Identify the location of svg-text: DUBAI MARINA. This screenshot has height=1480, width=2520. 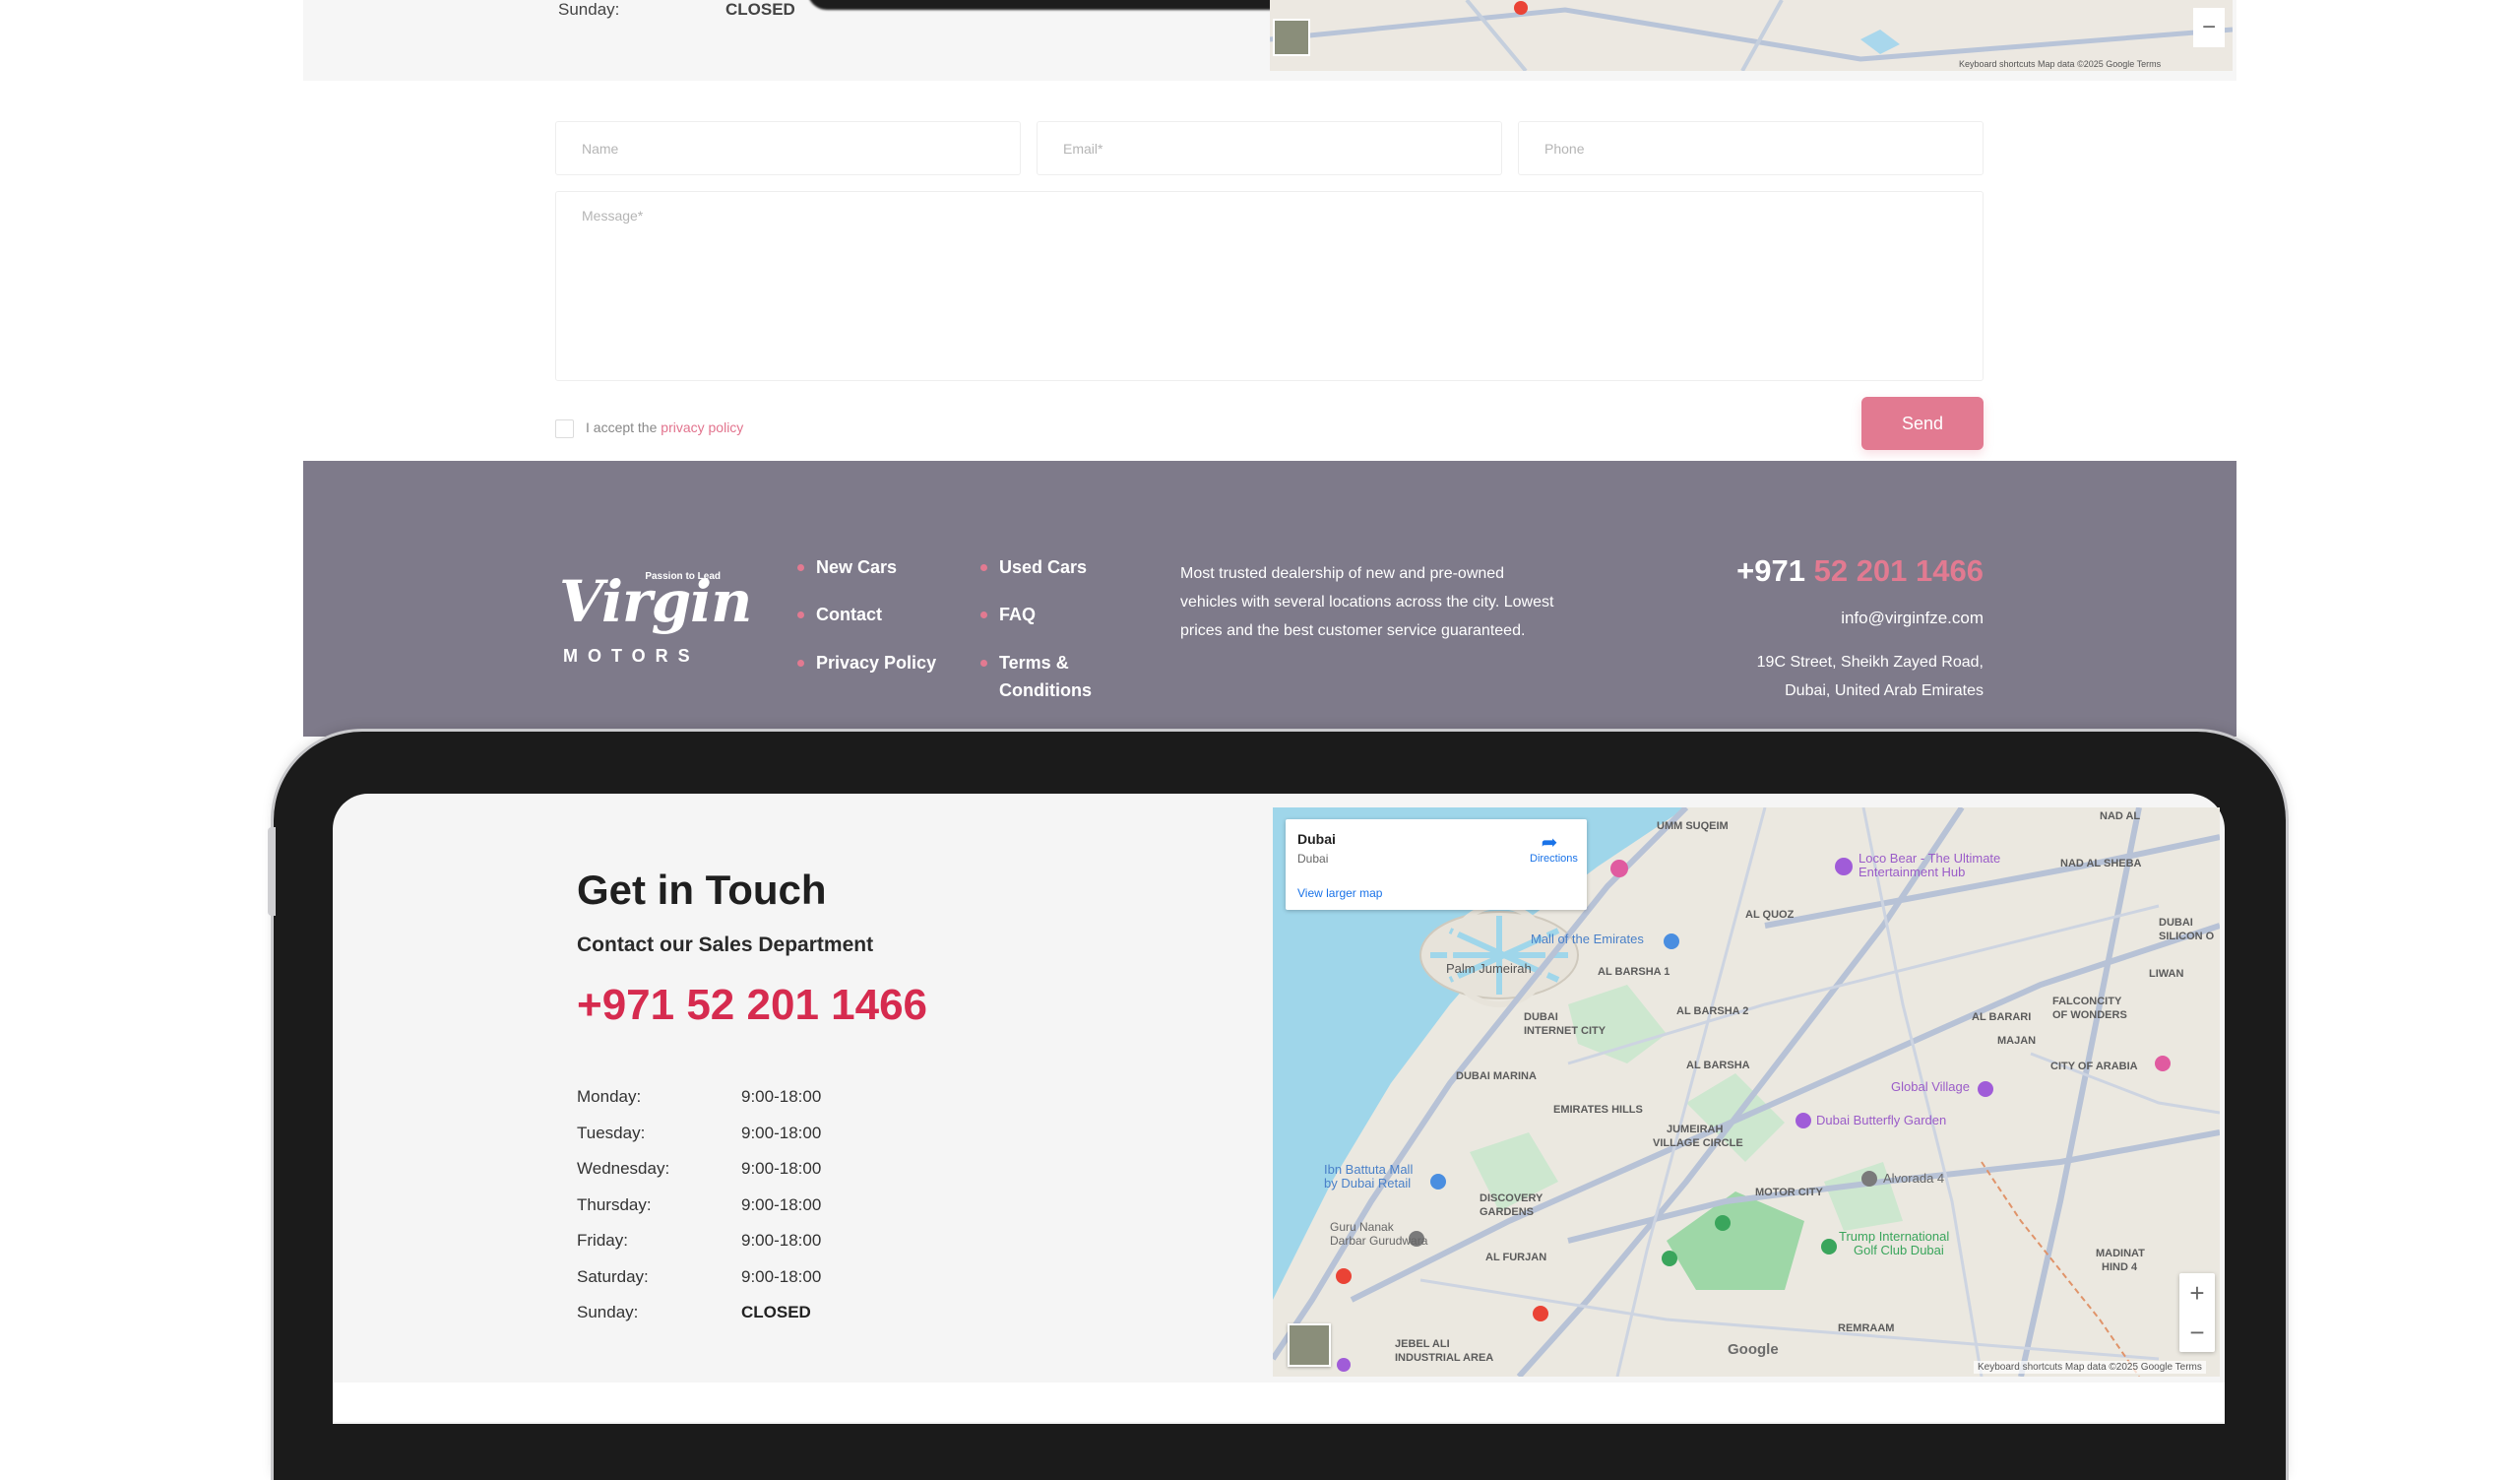
(1496, 1076).